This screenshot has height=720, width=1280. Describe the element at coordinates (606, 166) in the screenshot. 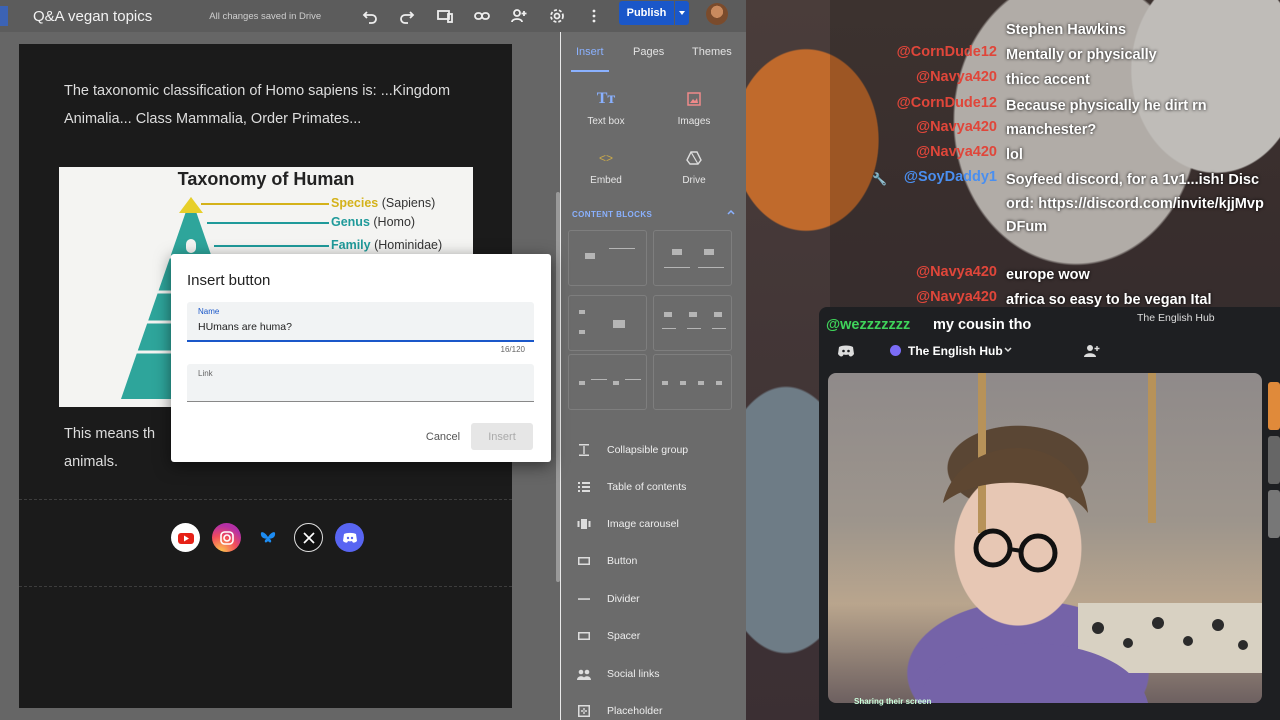

I see `insert-embed: <> Embed` at that location.